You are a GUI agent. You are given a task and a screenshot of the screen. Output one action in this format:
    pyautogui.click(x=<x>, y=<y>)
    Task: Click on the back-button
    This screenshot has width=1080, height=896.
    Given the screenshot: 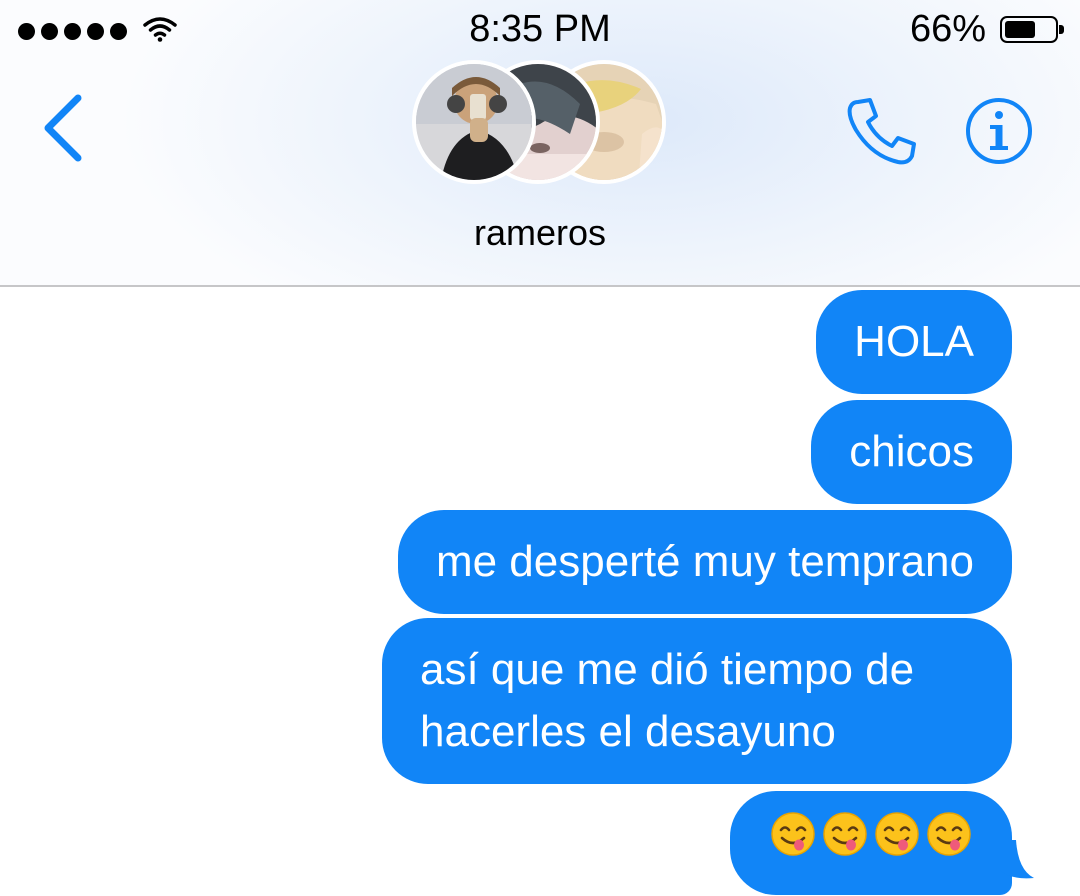 What is the action you would take?
    pyautogui.click(x=63, y=130)
    